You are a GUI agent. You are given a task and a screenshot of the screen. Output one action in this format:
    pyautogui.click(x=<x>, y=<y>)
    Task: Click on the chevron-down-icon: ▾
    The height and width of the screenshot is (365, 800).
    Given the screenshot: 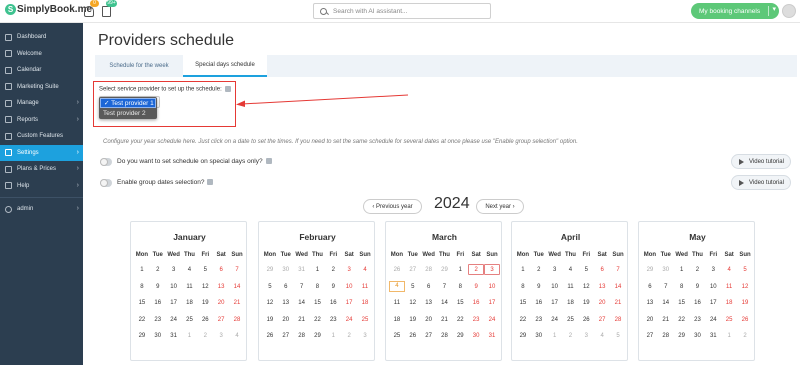 What is the action you would take?
    pyautogui.click(x=774, y=9)
    